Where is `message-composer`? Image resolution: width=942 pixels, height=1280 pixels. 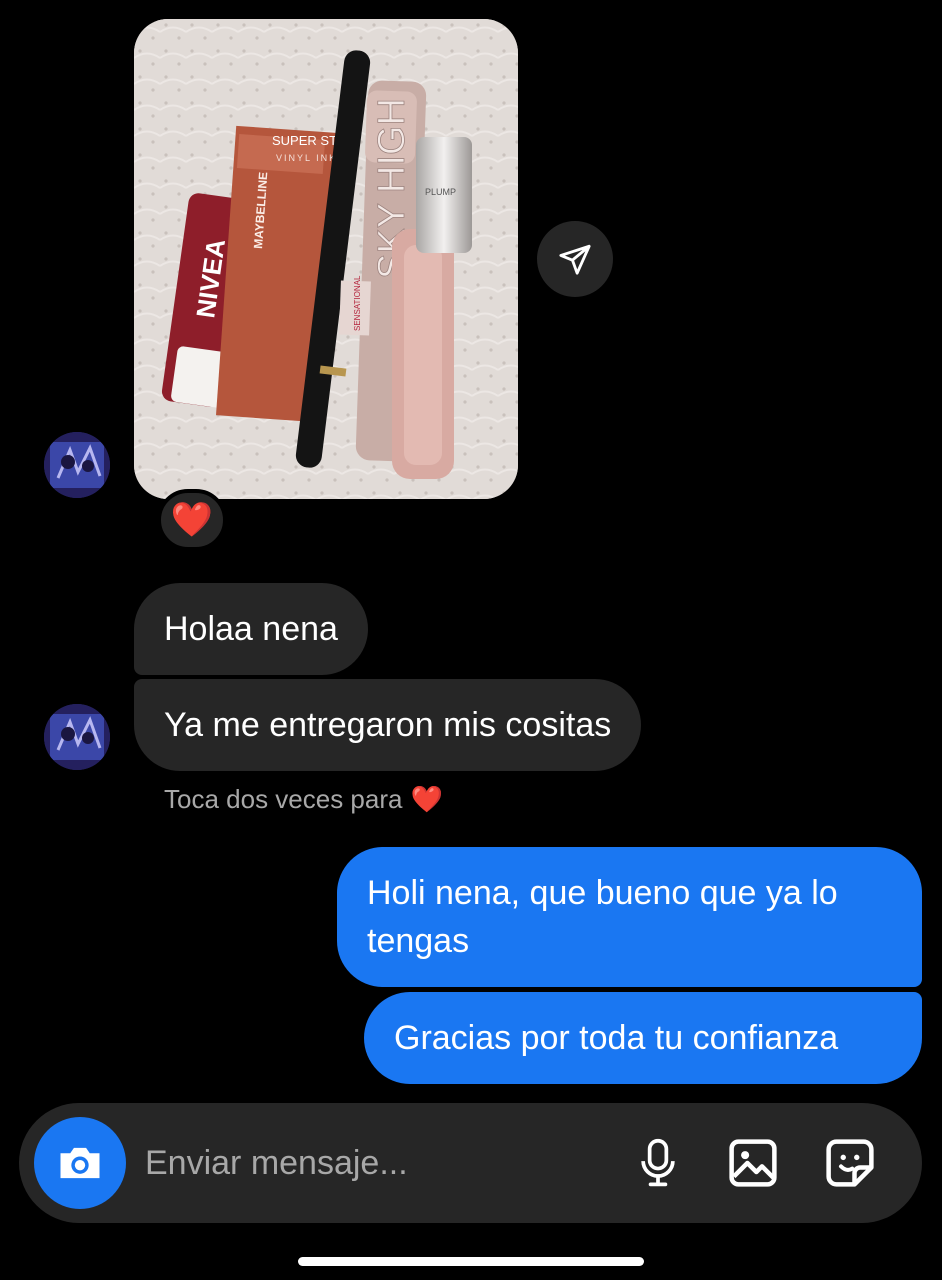
message-composer is located at coordinates (470, 1163).